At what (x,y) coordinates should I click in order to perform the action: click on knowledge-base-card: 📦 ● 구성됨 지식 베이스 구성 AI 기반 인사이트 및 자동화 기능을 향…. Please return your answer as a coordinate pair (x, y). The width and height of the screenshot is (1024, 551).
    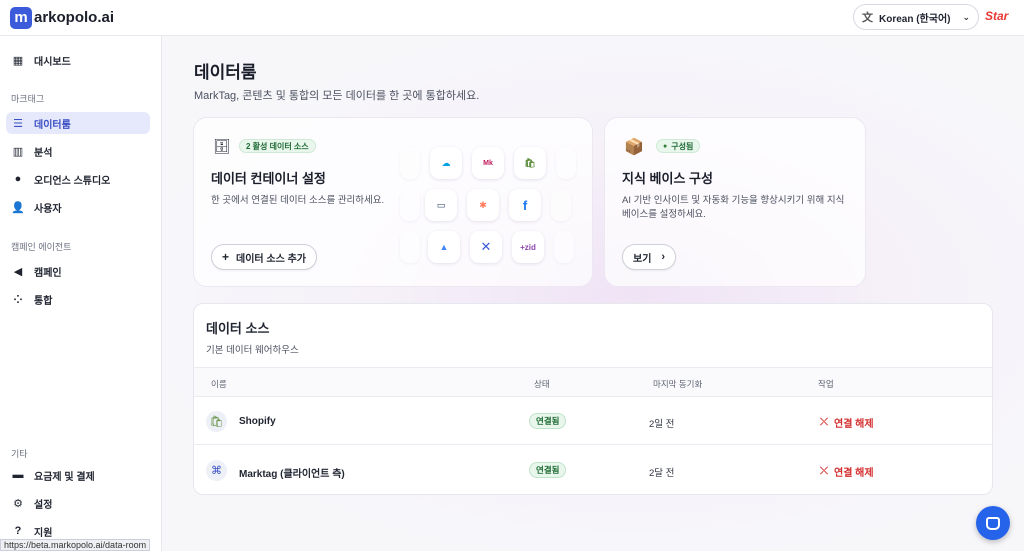
    Looking at the image, I should click on (735, 202).